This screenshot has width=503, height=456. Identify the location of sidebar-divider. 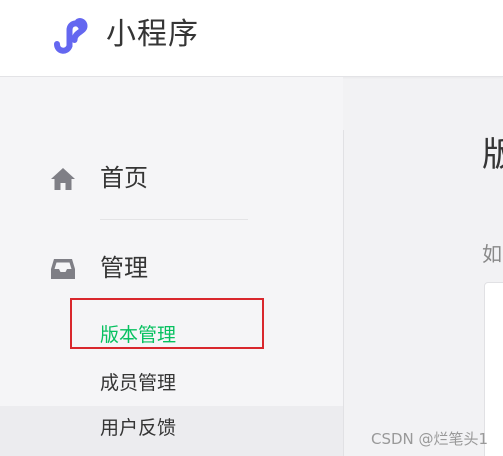
(343, 293).